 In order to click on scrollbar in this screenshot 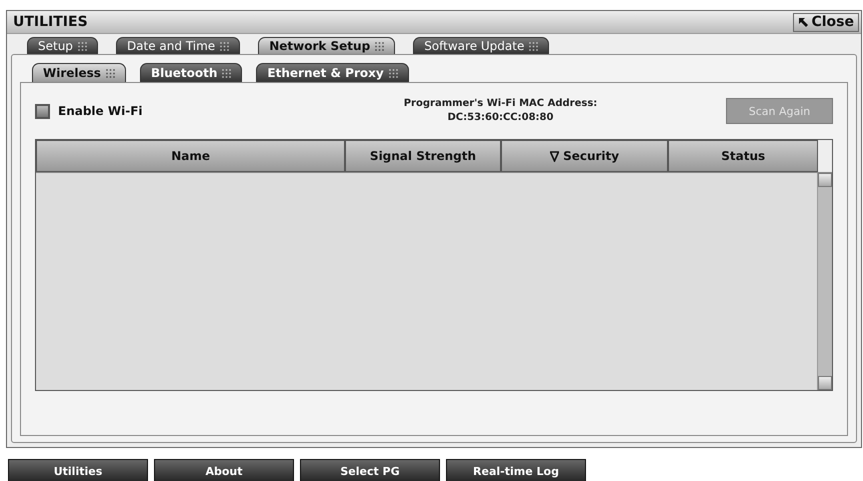, I will do `click(824, 281)`.